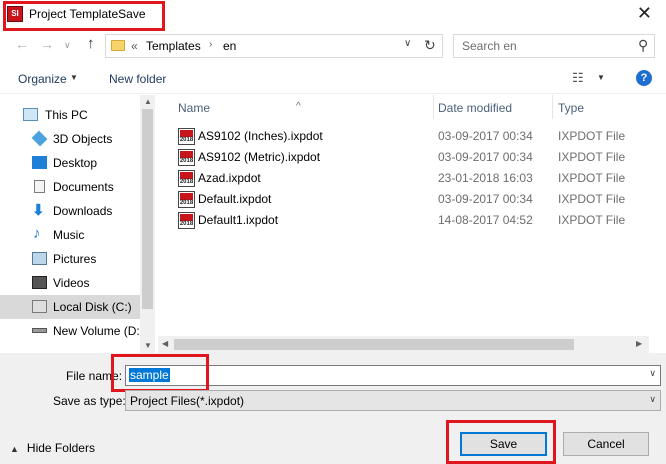 The image size is (666, 464). I want to click on sidebar-item-label: This PC, so click(66, 115).